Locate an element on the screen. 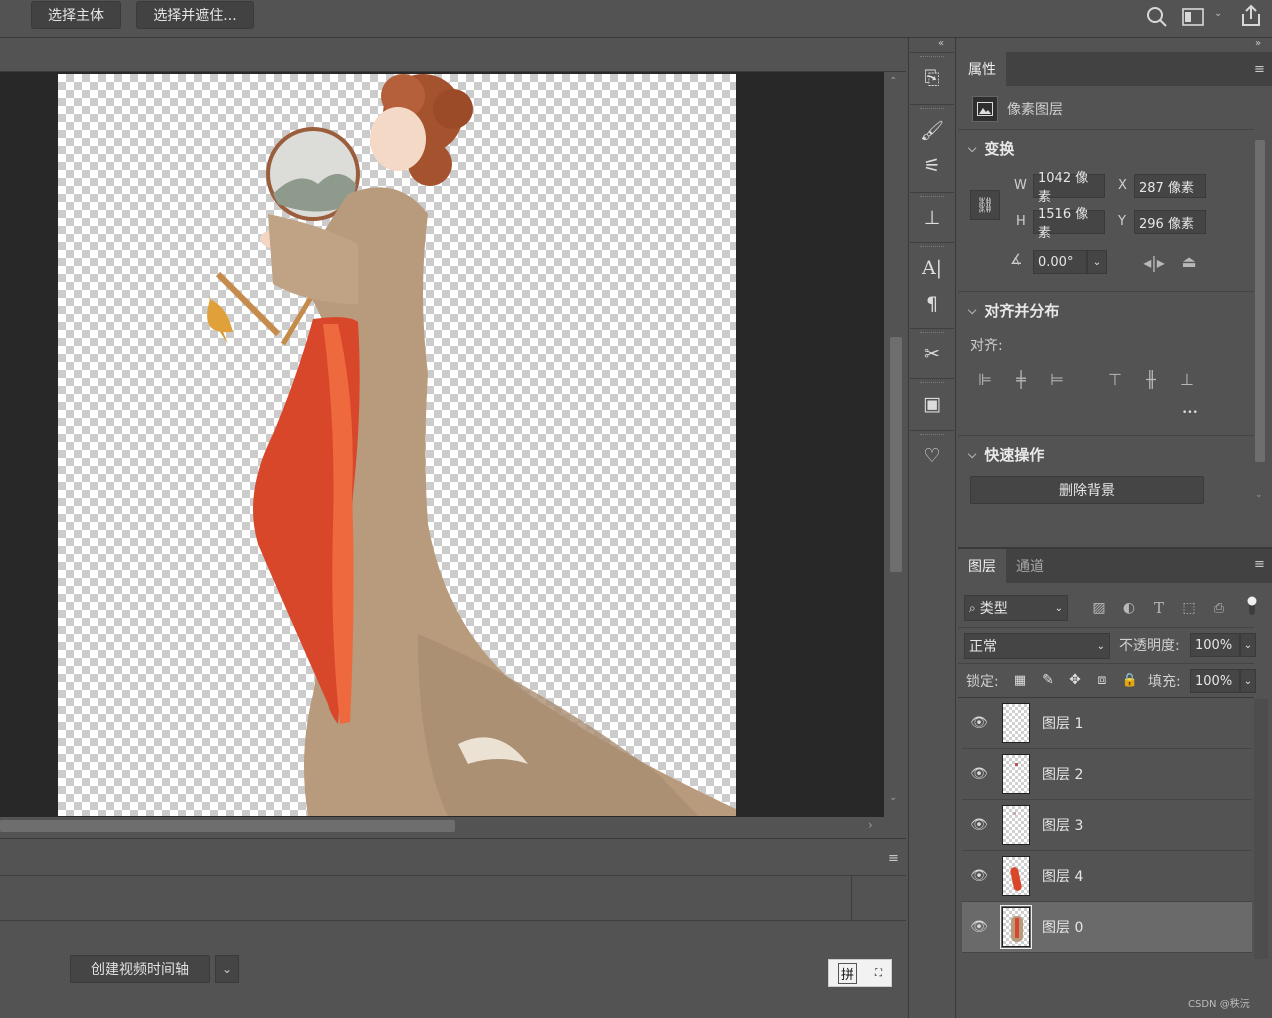 Image resolution: width=1272 pixels, height=1018 pixels. horizontal-scrollbar: › is located at coordinates (443, 826).